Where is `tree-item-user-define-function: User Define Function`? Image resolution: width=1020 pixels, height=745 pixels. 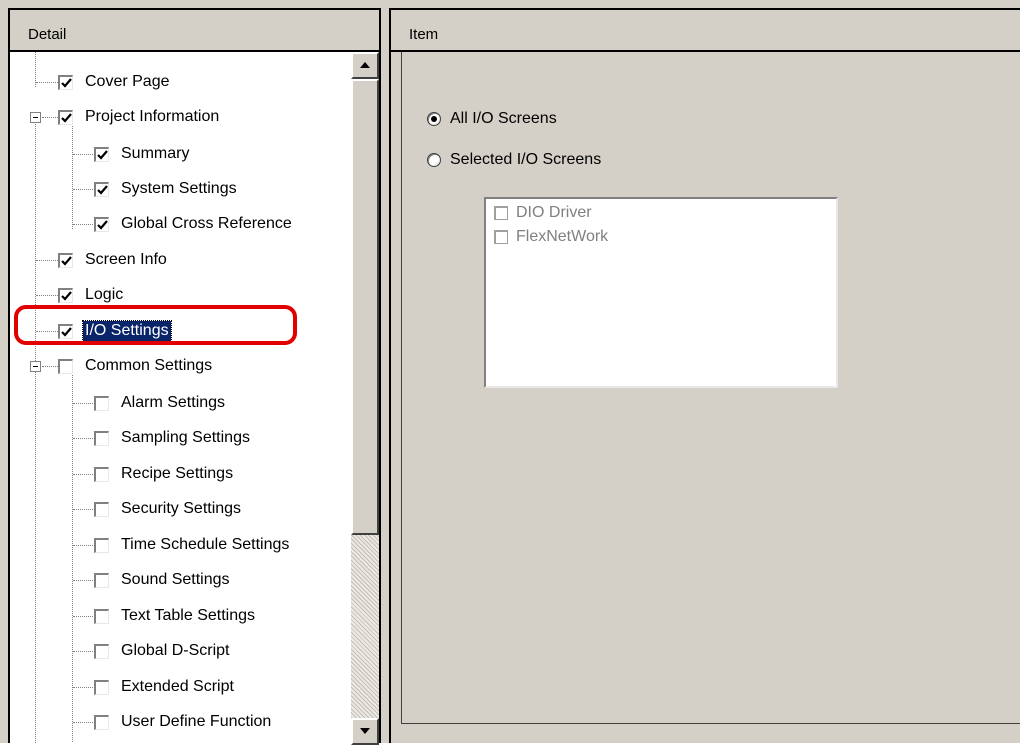
tree-item-user-define-function: User Define Function is located at coordinates (183, 722).